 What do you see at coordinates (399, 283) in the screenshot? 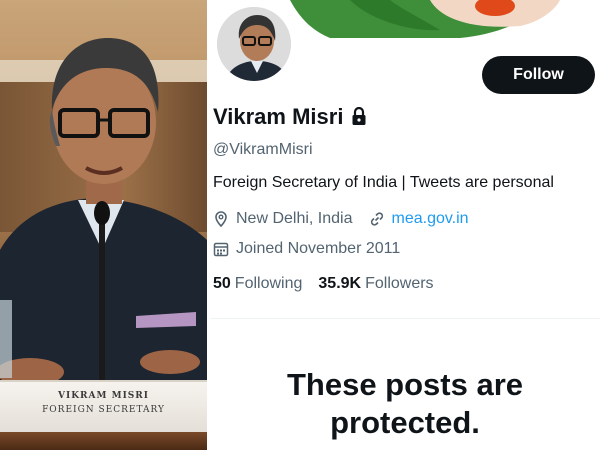
I see `followers-label: Followers` at bounding box center [399, 283].